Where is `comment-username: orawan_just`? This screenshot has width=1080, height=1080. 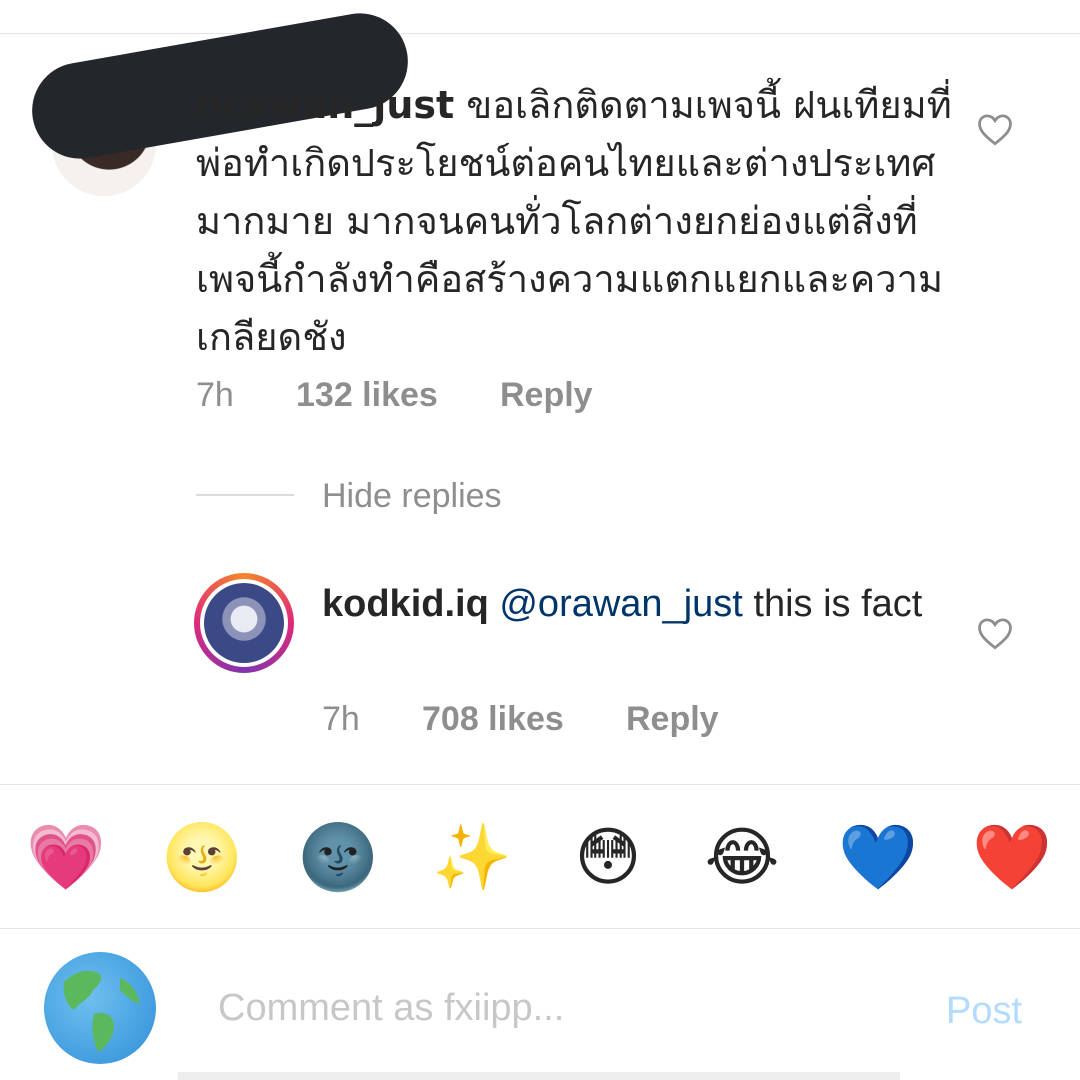 comment-username: orawan_just is located at coordinates (325, 105).